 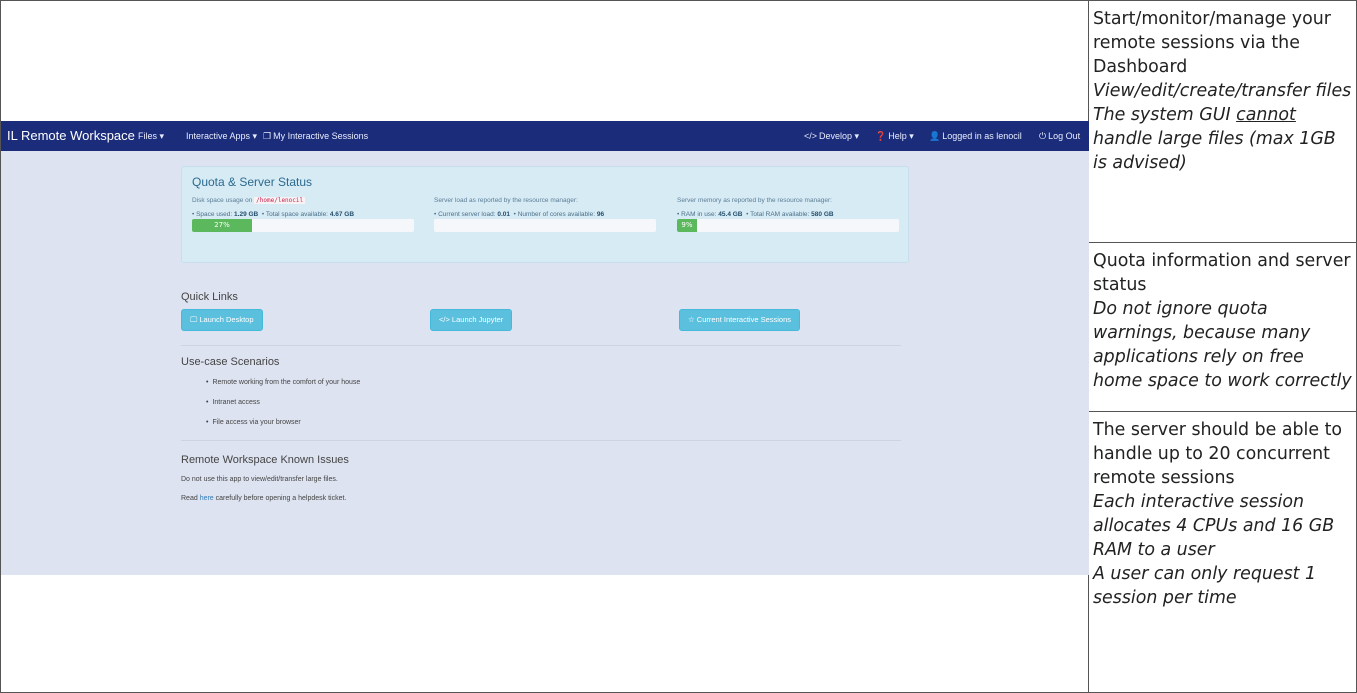 What do you see at coordinates (221, 136) in the screenshot?
I see `nav-interactive-apps-menu: Interactive Apps ▾` at bounding box center [221, 136].